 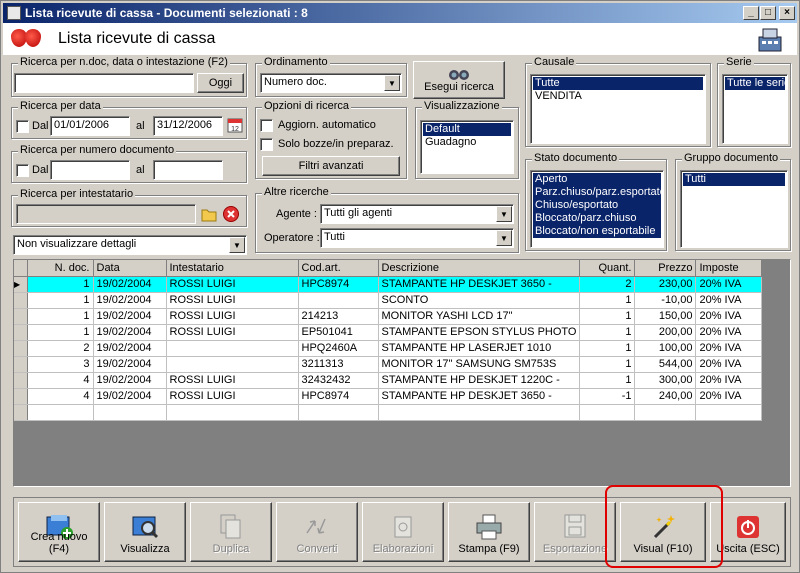 What do you see at coordinates (607, 268) in the screenshot?
I see `col-quantity: Quant.` at bounding box center [607, 268].